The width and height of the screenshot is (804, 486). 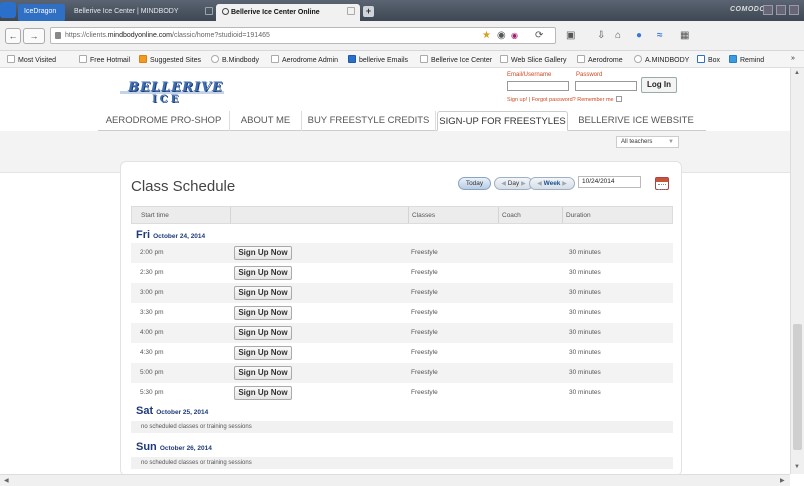 I want to click on signup-link: Sign up!, so click(x=517, y=100).